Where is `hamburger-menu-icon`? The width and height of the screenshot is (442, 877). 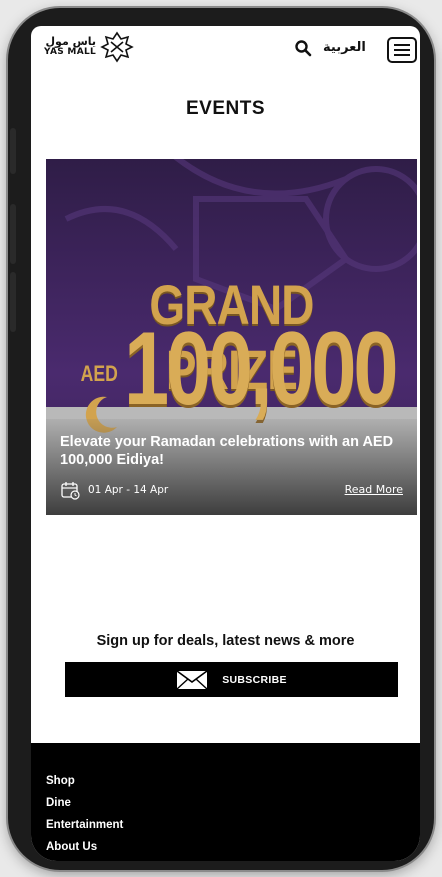 hamburger-menu-icon is located at coordinates (402, 50).